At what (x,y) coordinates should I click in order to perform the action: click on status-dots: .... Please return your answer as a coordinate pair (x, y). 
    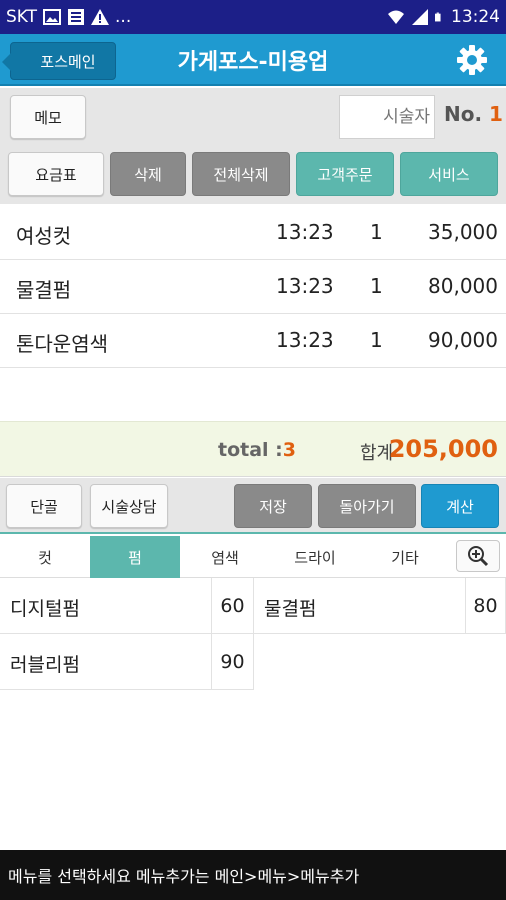
    Looking at the image, I should click on (123, 17).